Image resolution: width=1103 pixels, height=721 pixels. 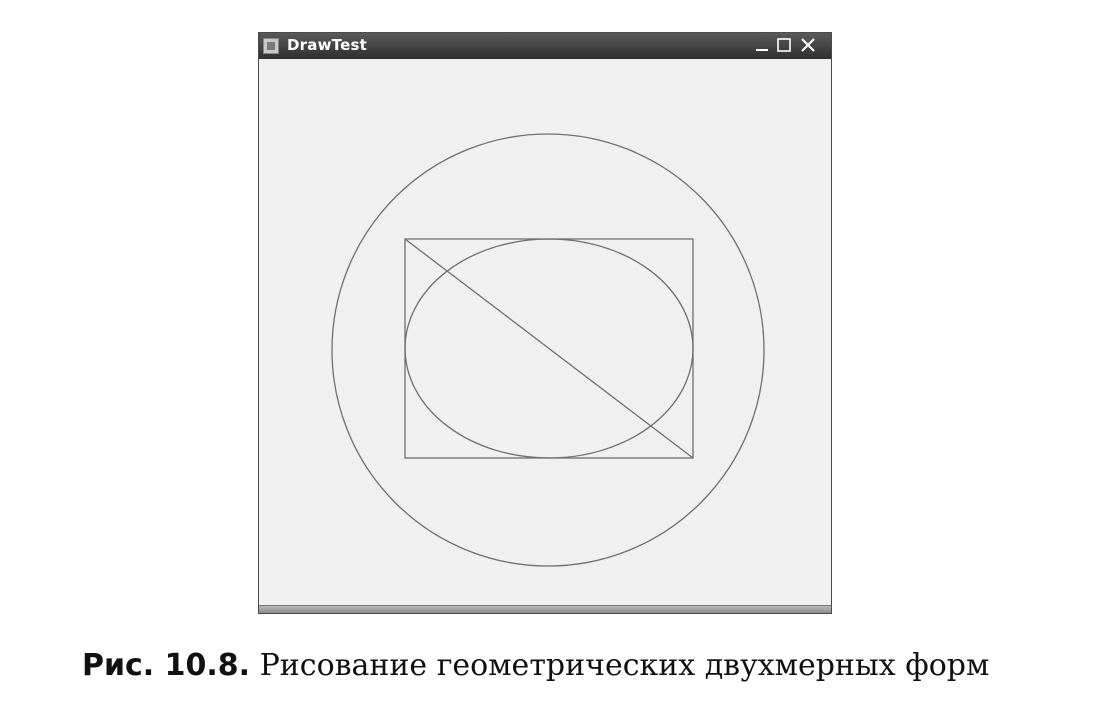 What do you see at coordinates (762, 45) in the screenshot?
I see `minimize-button` at bounding box center [762, 45].